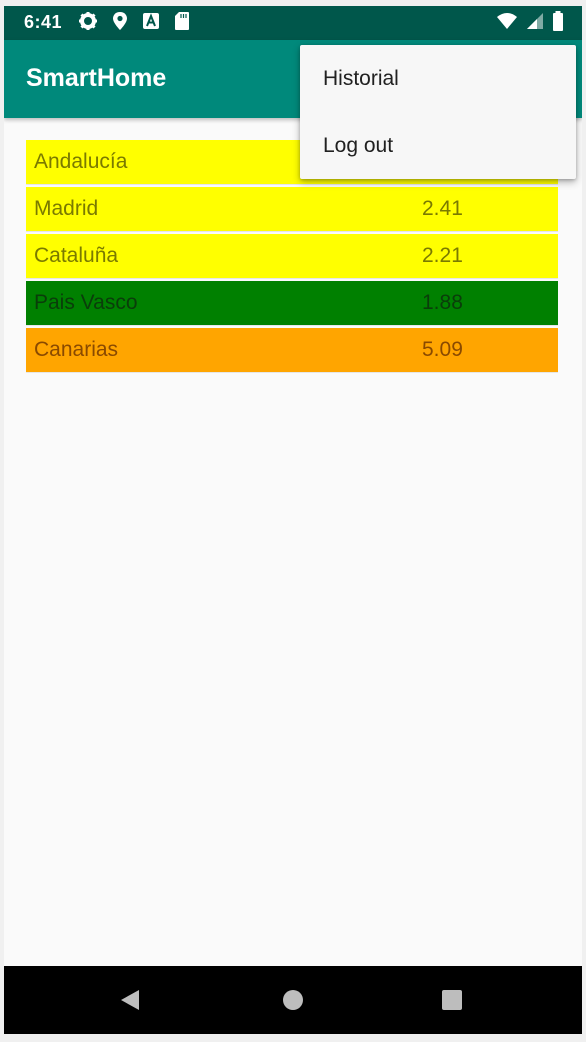  Describe the element at coordinates (292, 350) in the screenshot. I see `table-row: Canarias 5.09` at that location.